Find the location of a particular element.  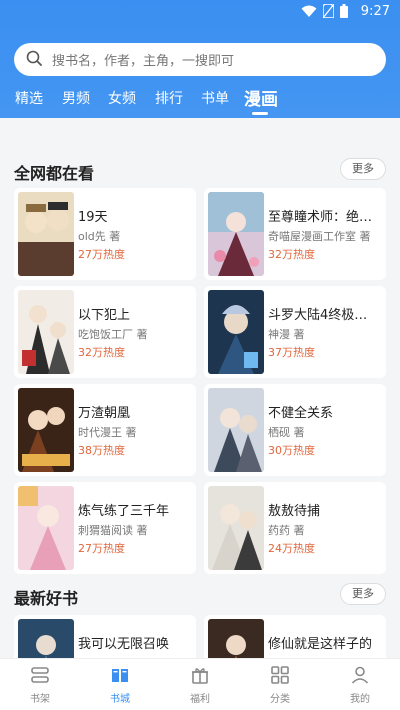

nav-category: 分类 is located at coordinates (280, 684).